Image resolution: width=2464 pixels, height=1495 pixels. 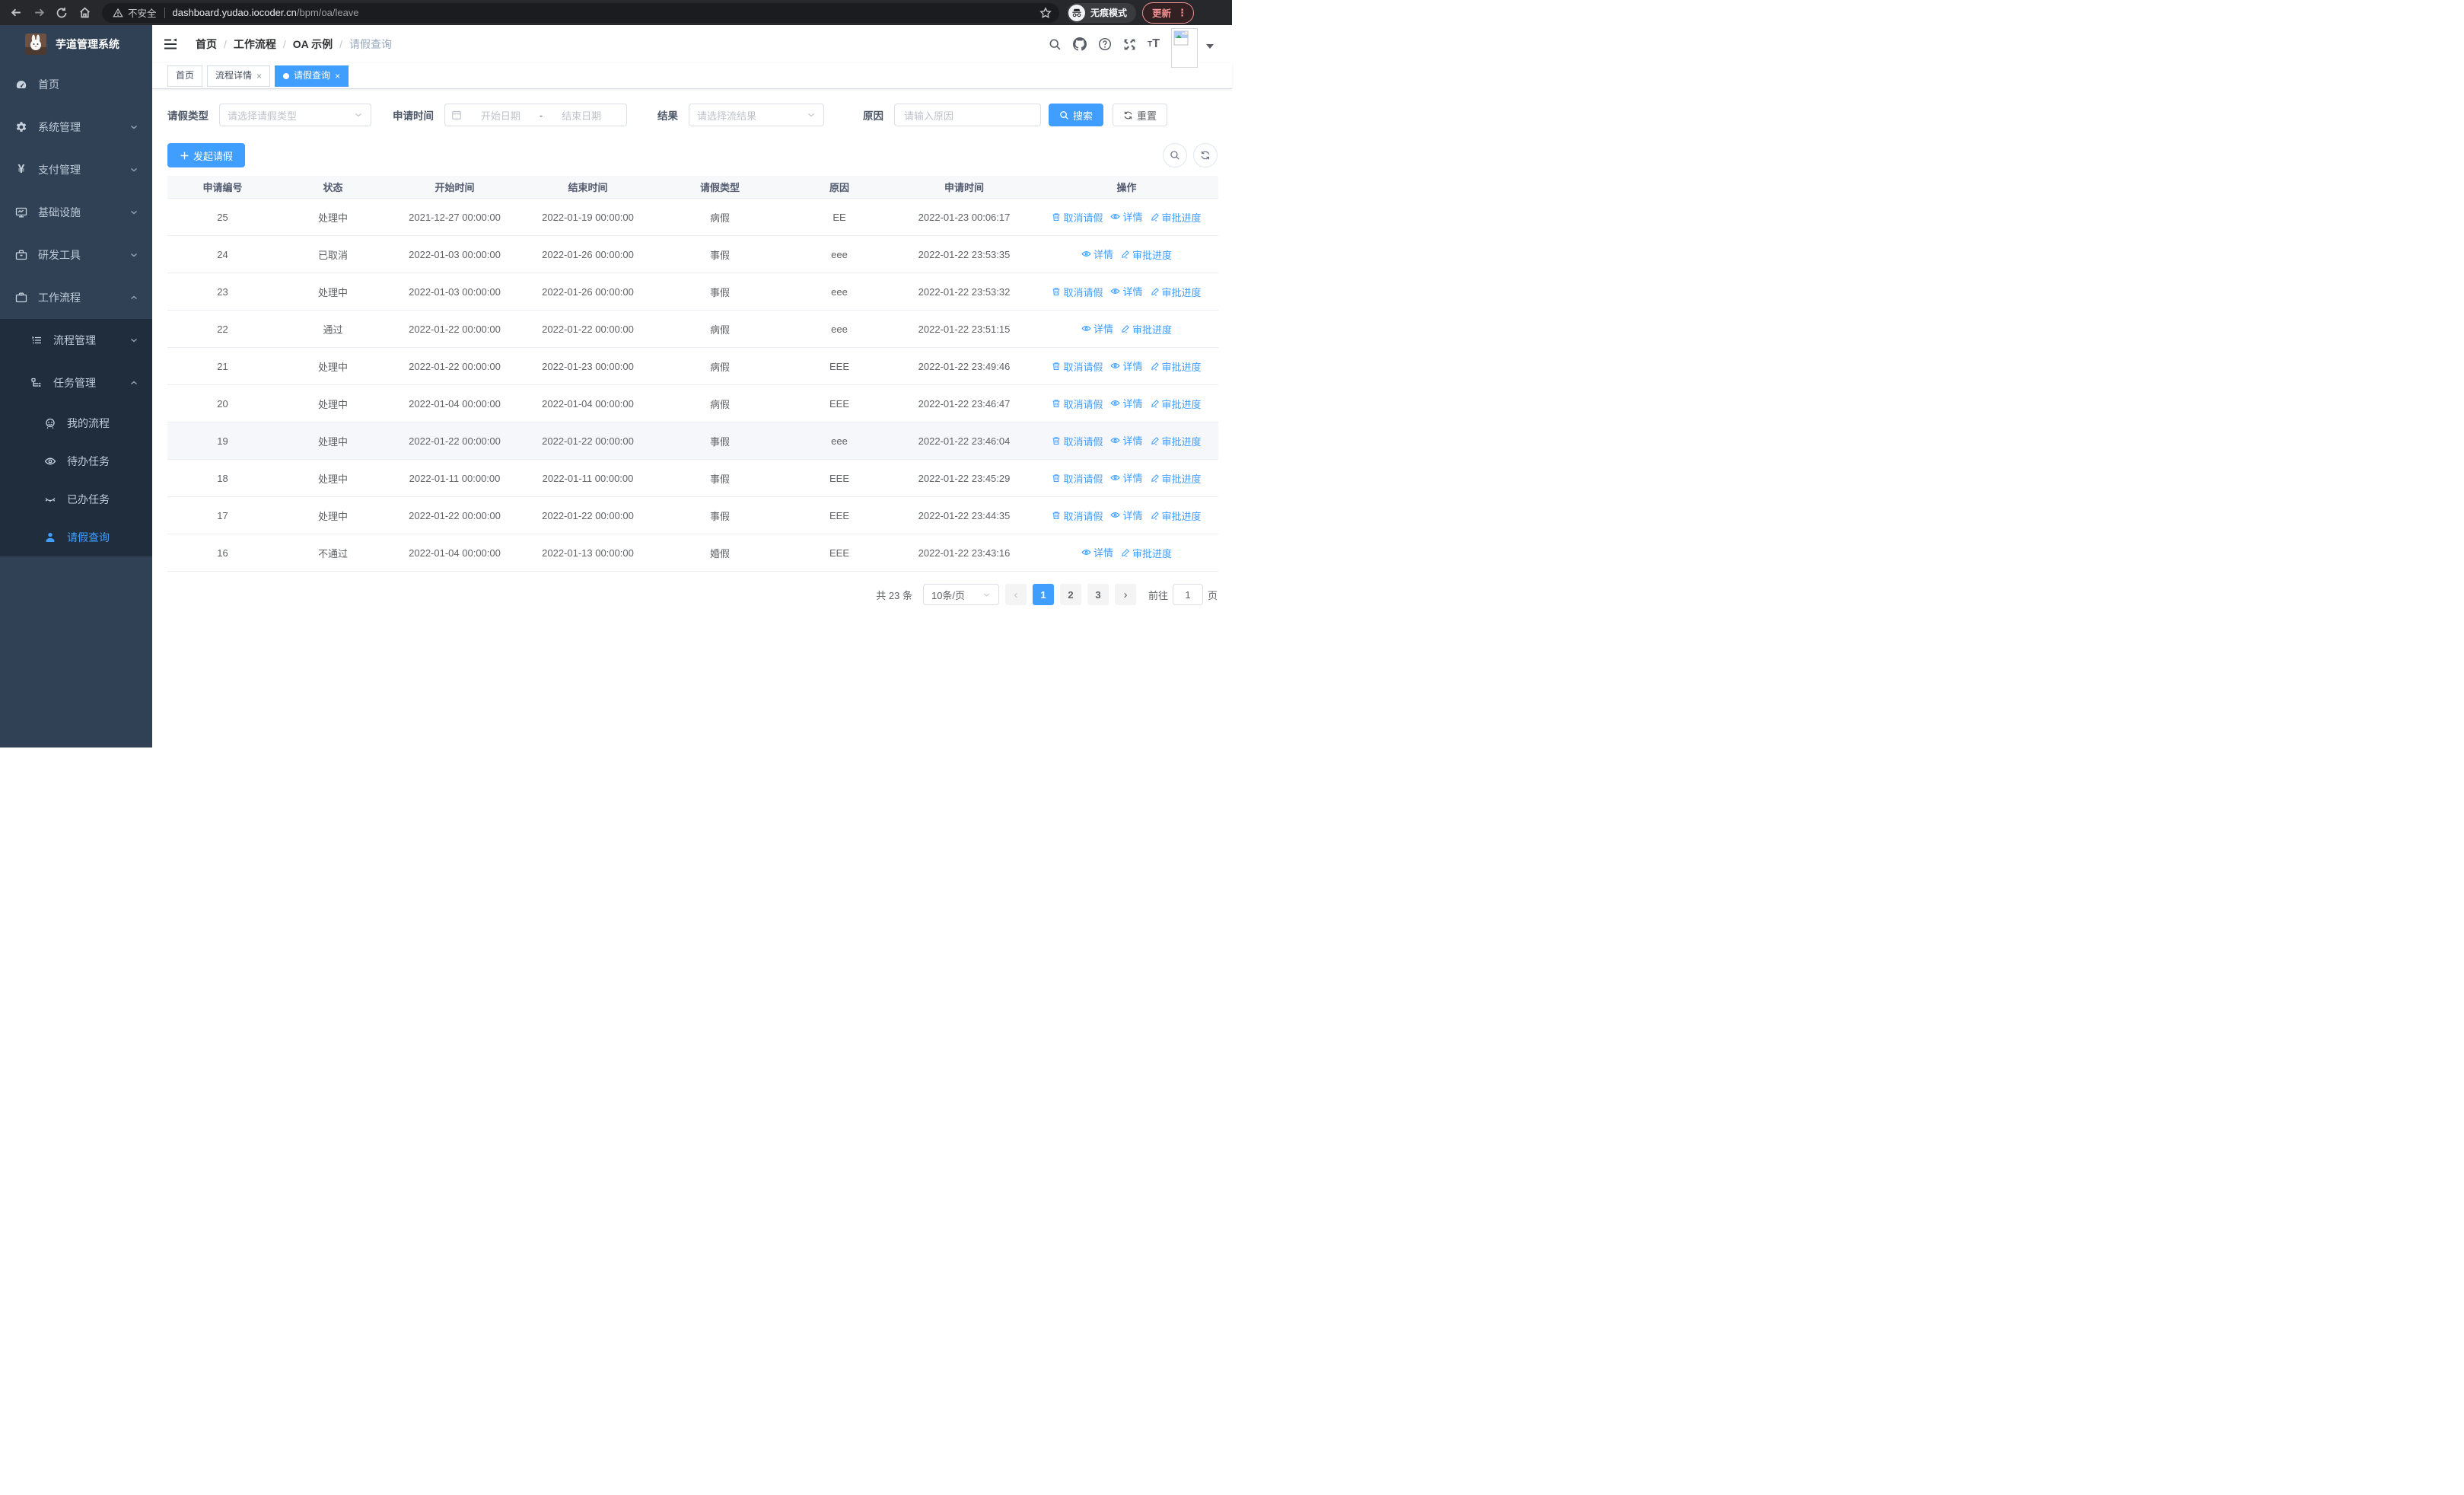 I want to click on app-logo-row: 芋道管理系统, so click(x=76, y=44).